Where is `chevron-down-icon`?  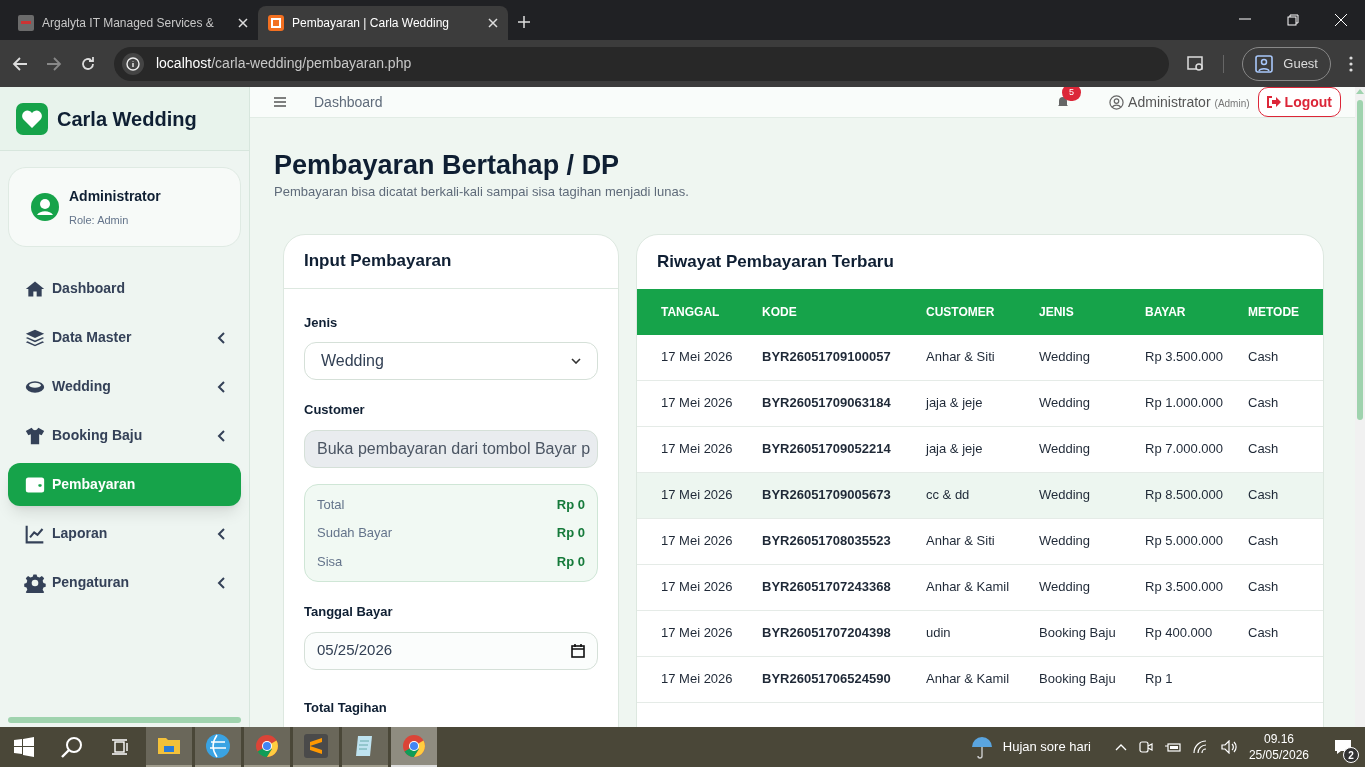 chevron-down-icon is located at coordinates (576, 361).